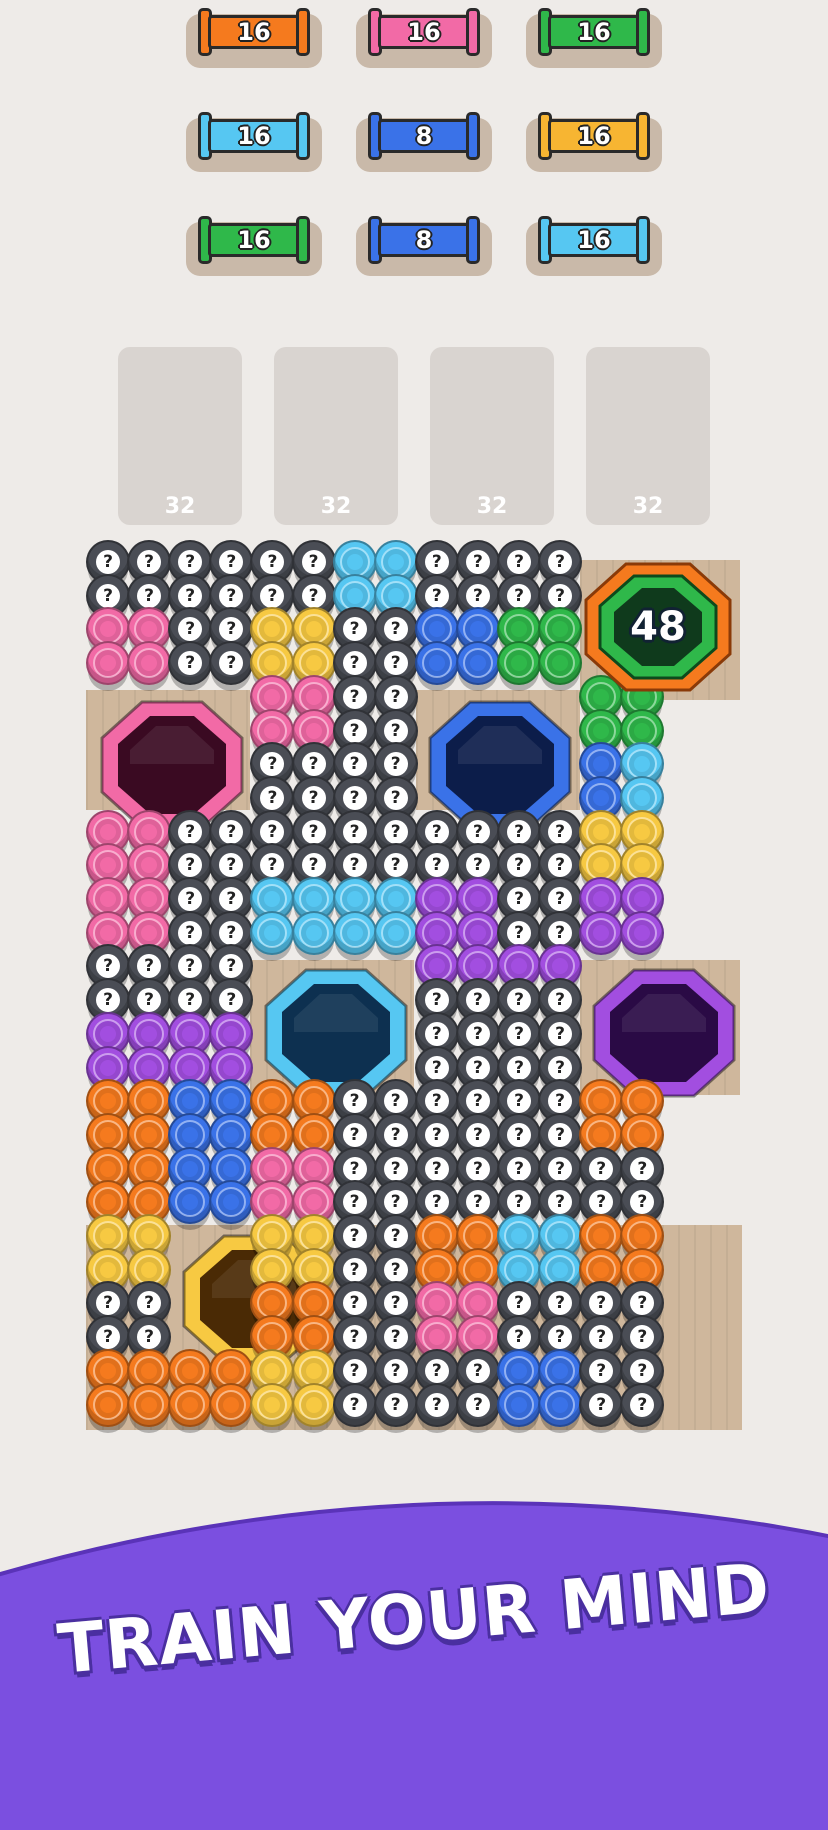 This screenshot has width=828, height=1830. What do you see at coordinates (594, 142) in the screenshot?
I see `spool-yellow: 16` at bounding box center [594, 142].